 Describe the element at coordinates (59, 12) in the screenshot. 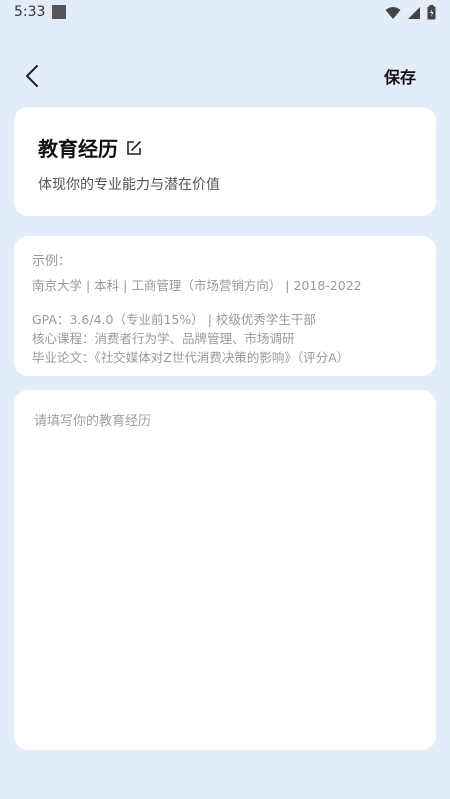

I see `notification-icon` at that location.